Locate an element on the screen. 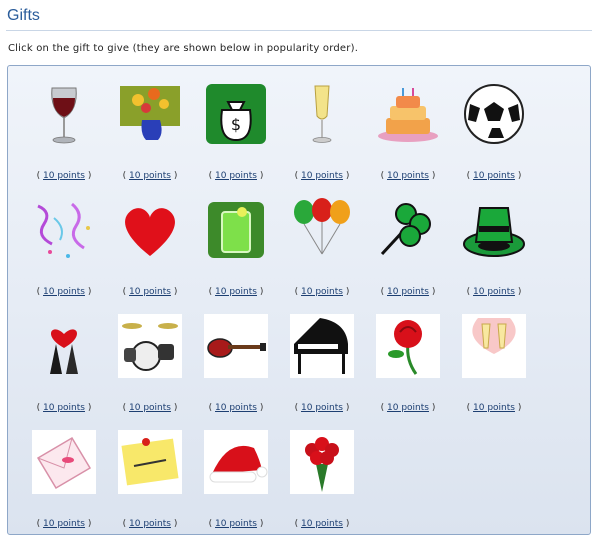 The height and width of the screenshot is (546, 600). wine-glass-icon is located at coordinates (64, 114).